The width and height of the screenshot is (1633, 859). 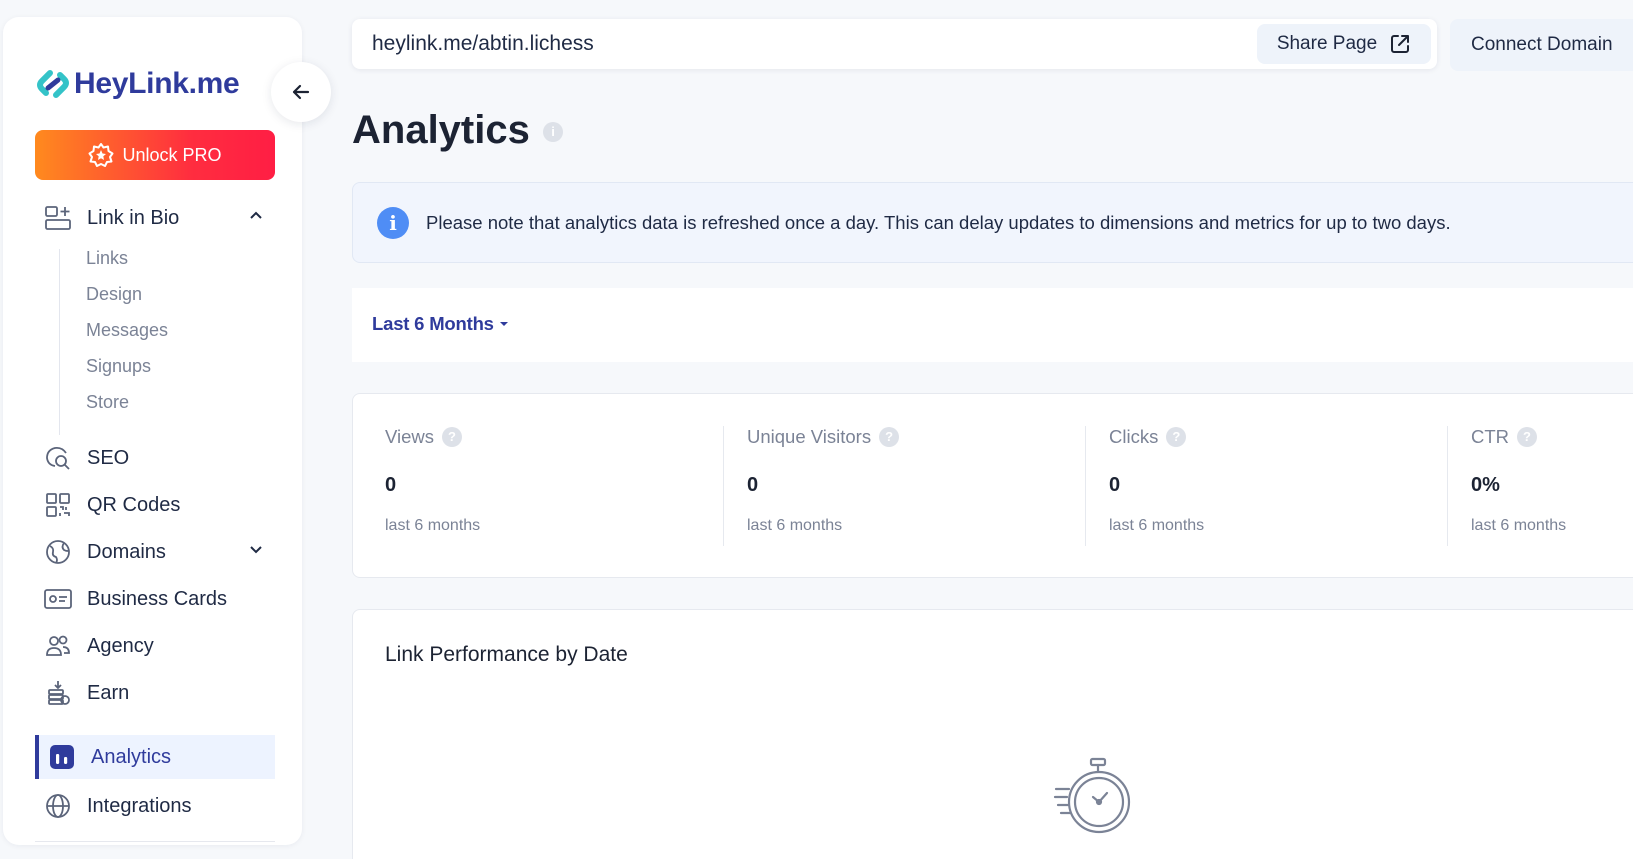 I want to click on submenu-line, so click(x=59, y=342).